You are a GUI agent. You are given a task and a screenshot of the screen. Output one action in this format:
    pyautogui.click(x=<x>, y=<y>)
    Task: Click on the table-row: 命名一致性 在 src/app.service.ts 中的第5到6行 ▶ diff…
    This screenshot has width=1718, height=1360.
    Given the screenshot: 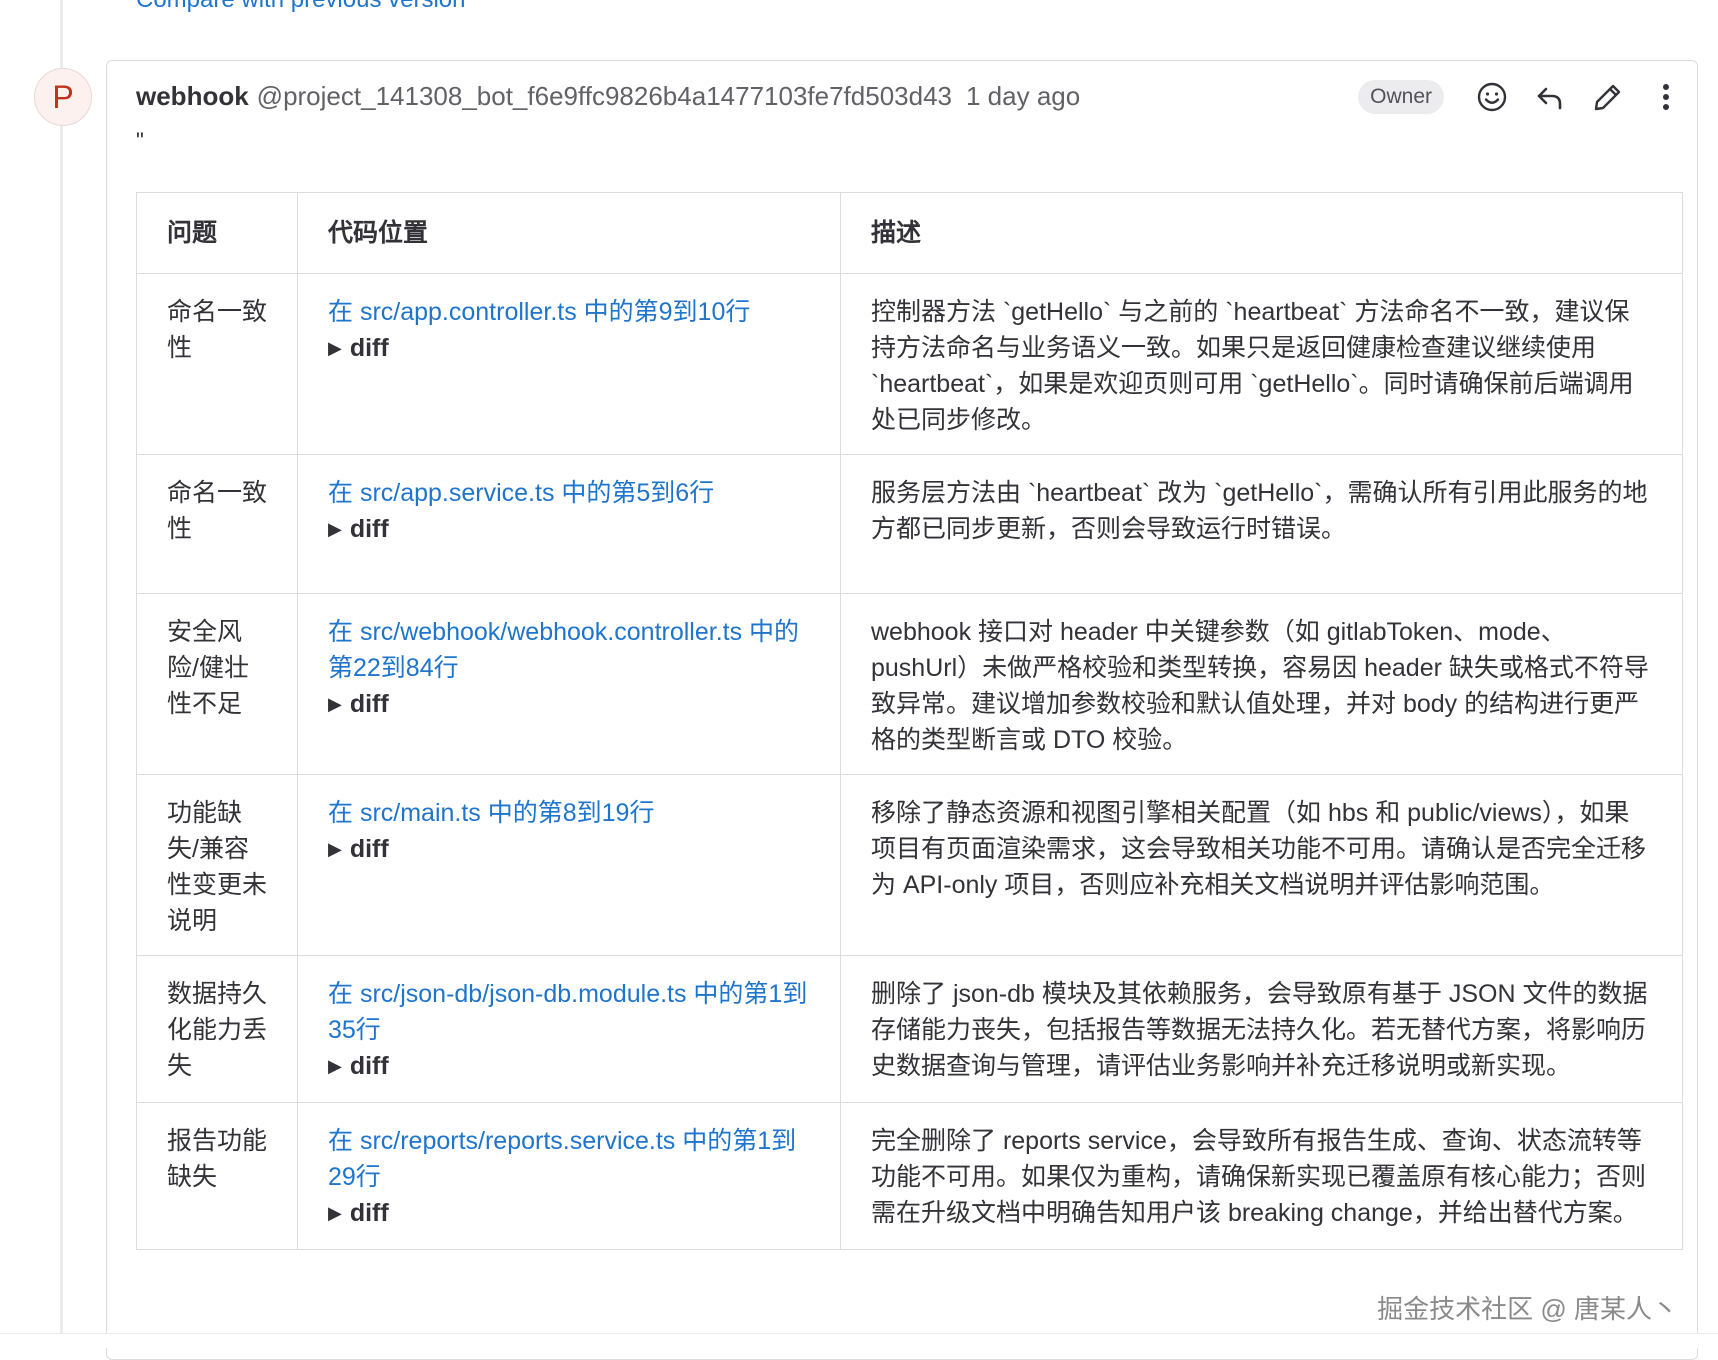 What is the action you would take?
    pyautogui.click(x=909, y=524)
    